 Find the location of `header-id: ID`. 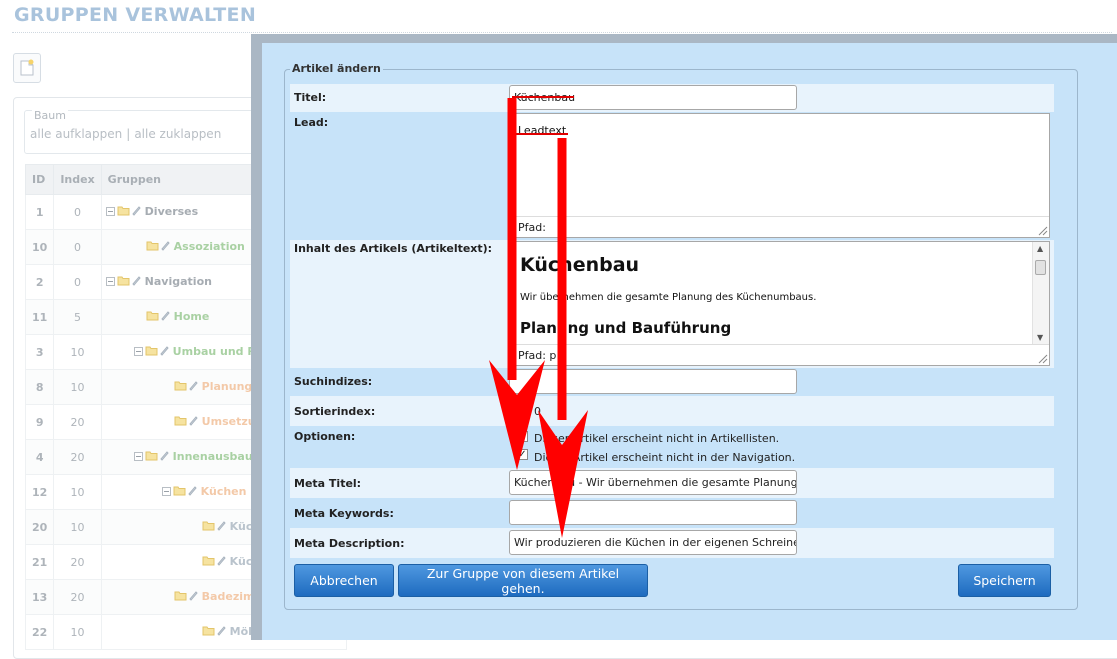

header-id: ID is located at coordinates (39, 179).